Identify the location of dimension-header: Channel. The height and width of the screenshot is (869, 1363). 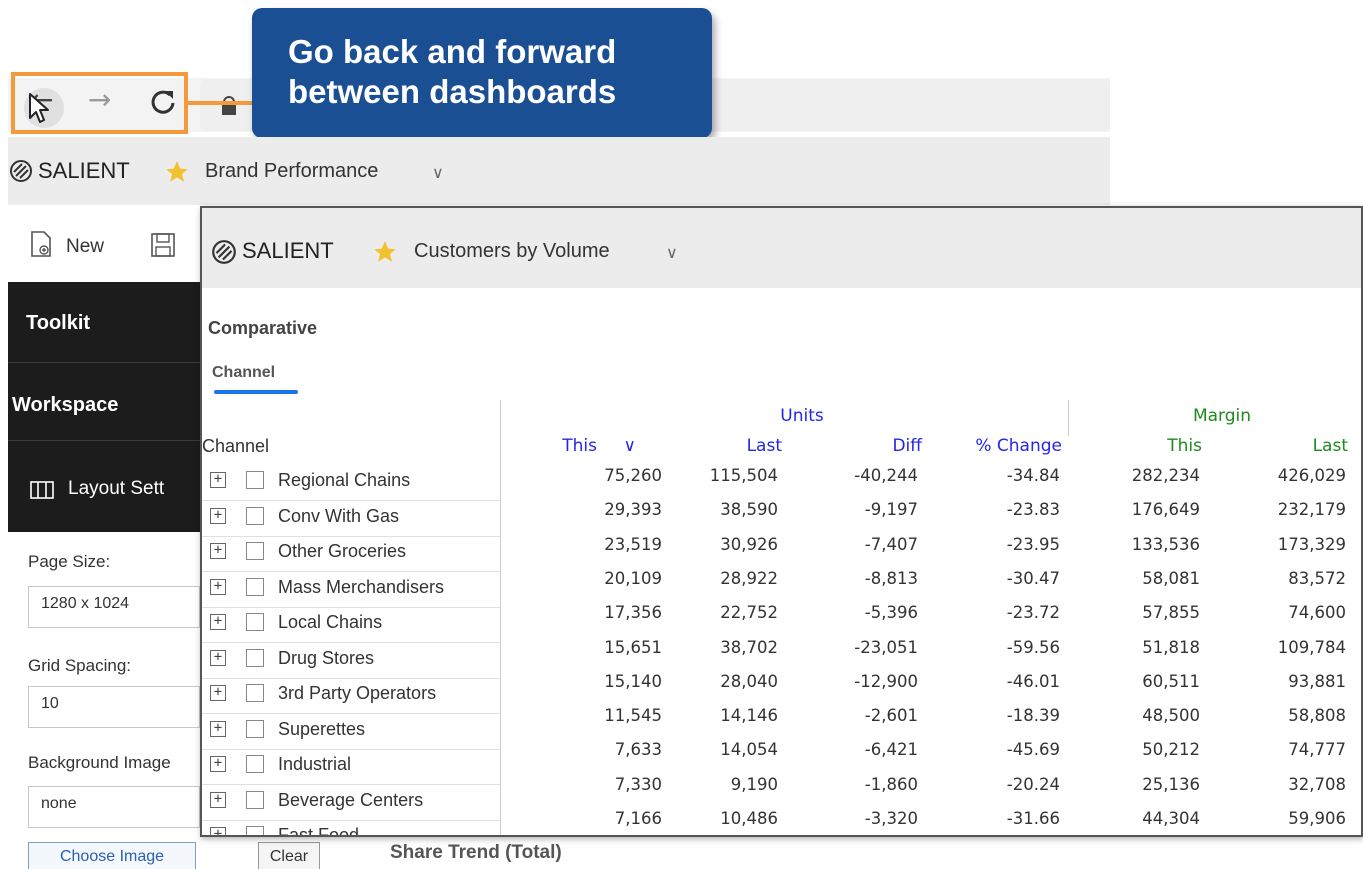
(235, 446).